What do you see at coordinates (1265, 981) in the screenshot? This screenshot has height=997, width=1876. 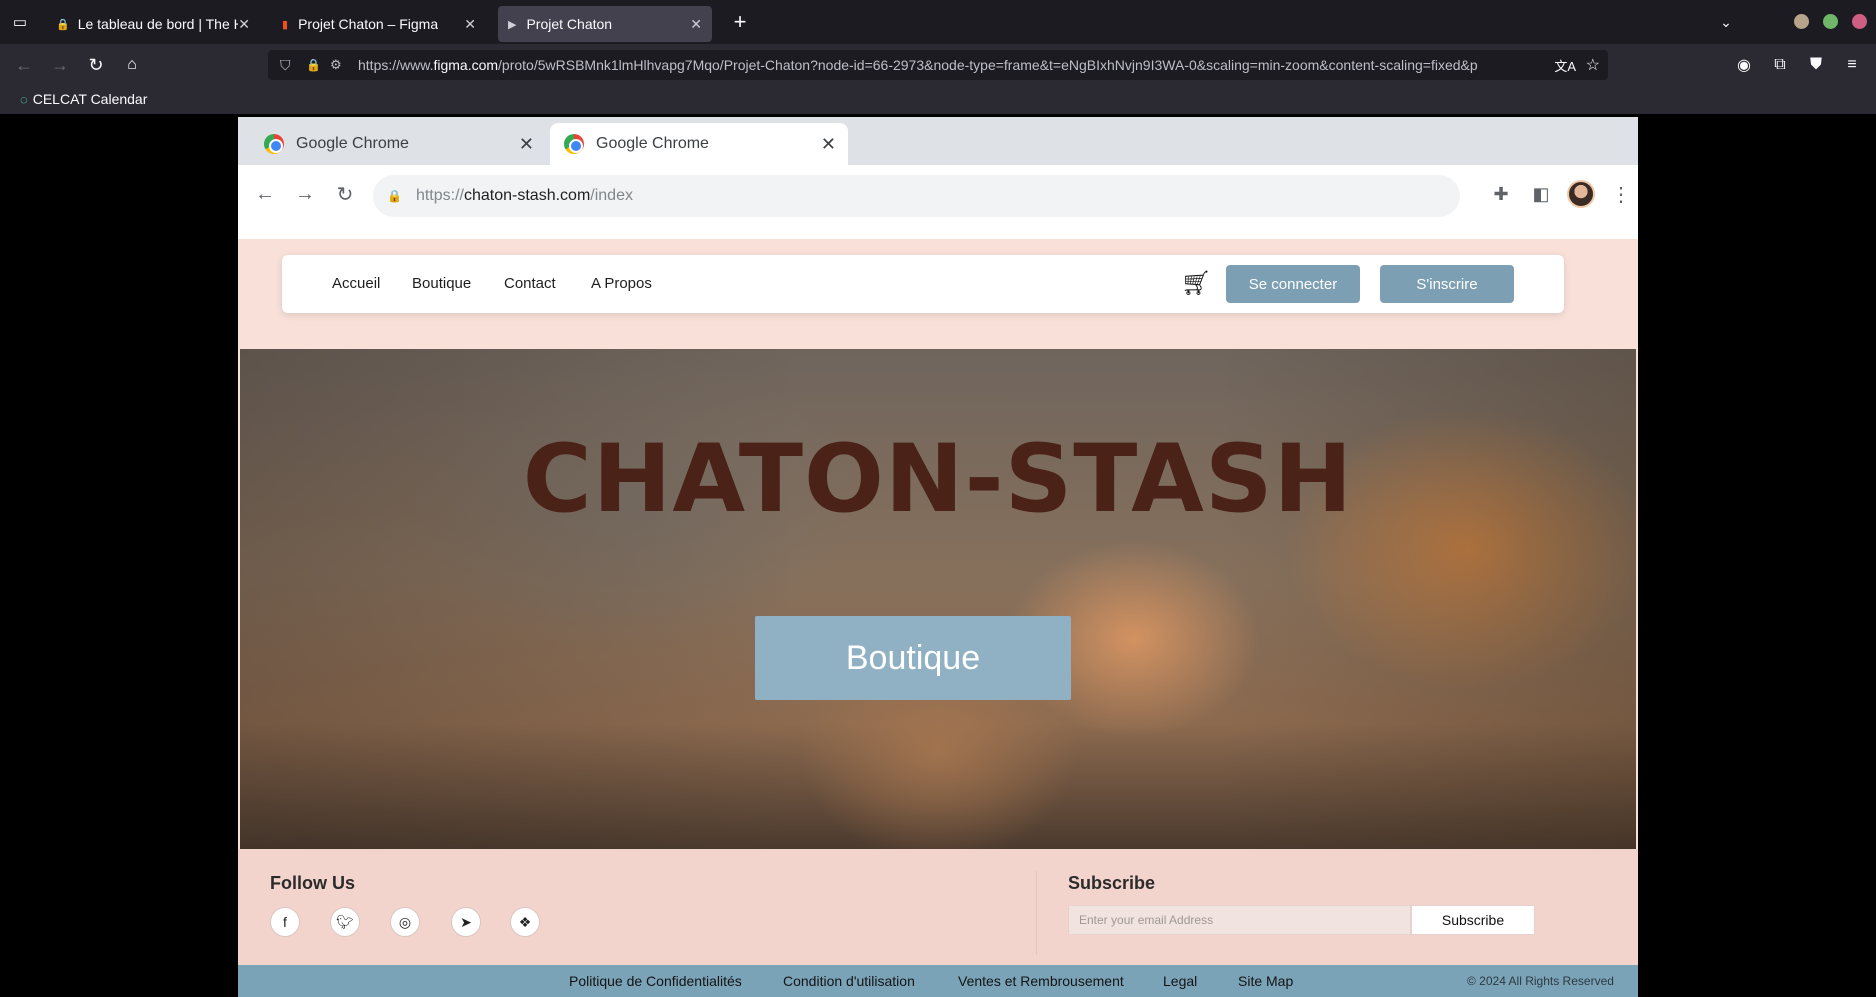 I see `legal-link-sitemap: Site Map` at bounding box center [1265, 981].